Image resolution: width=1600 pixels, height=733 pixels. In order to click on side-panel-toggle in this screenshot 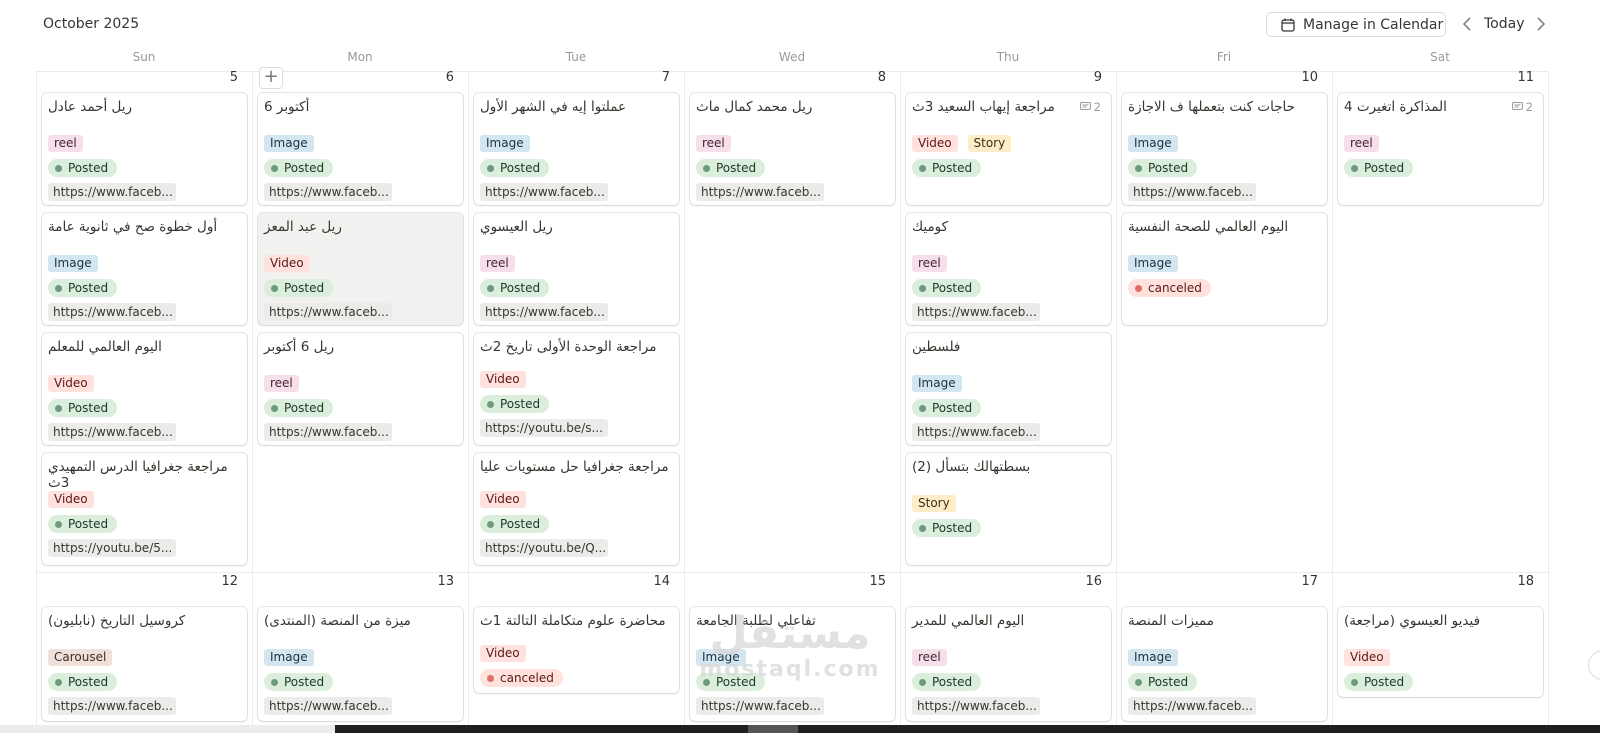, I will do `click(1594, 665)`.